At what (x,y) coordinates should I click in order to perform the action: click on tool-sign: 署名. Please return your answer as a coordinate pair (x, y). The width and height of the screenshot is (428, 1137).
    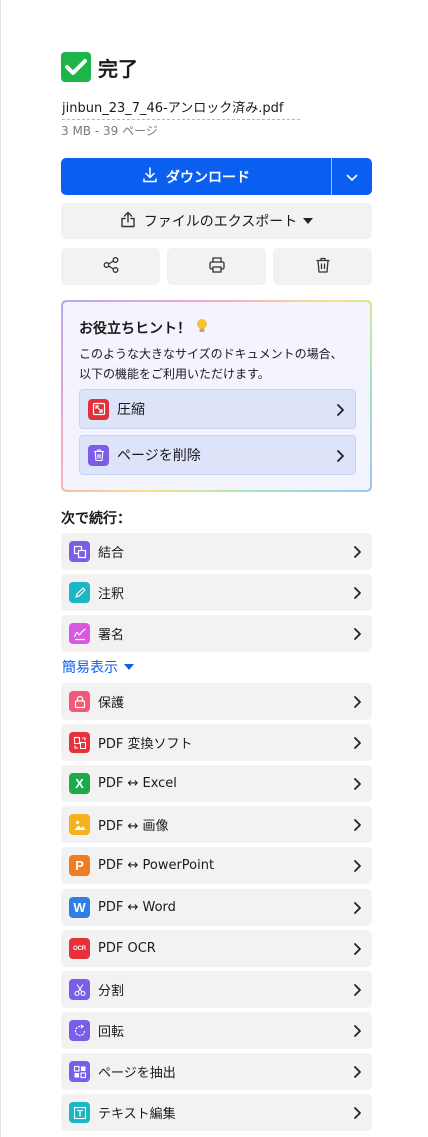
    Looking at the image, I should click on (216, 633).